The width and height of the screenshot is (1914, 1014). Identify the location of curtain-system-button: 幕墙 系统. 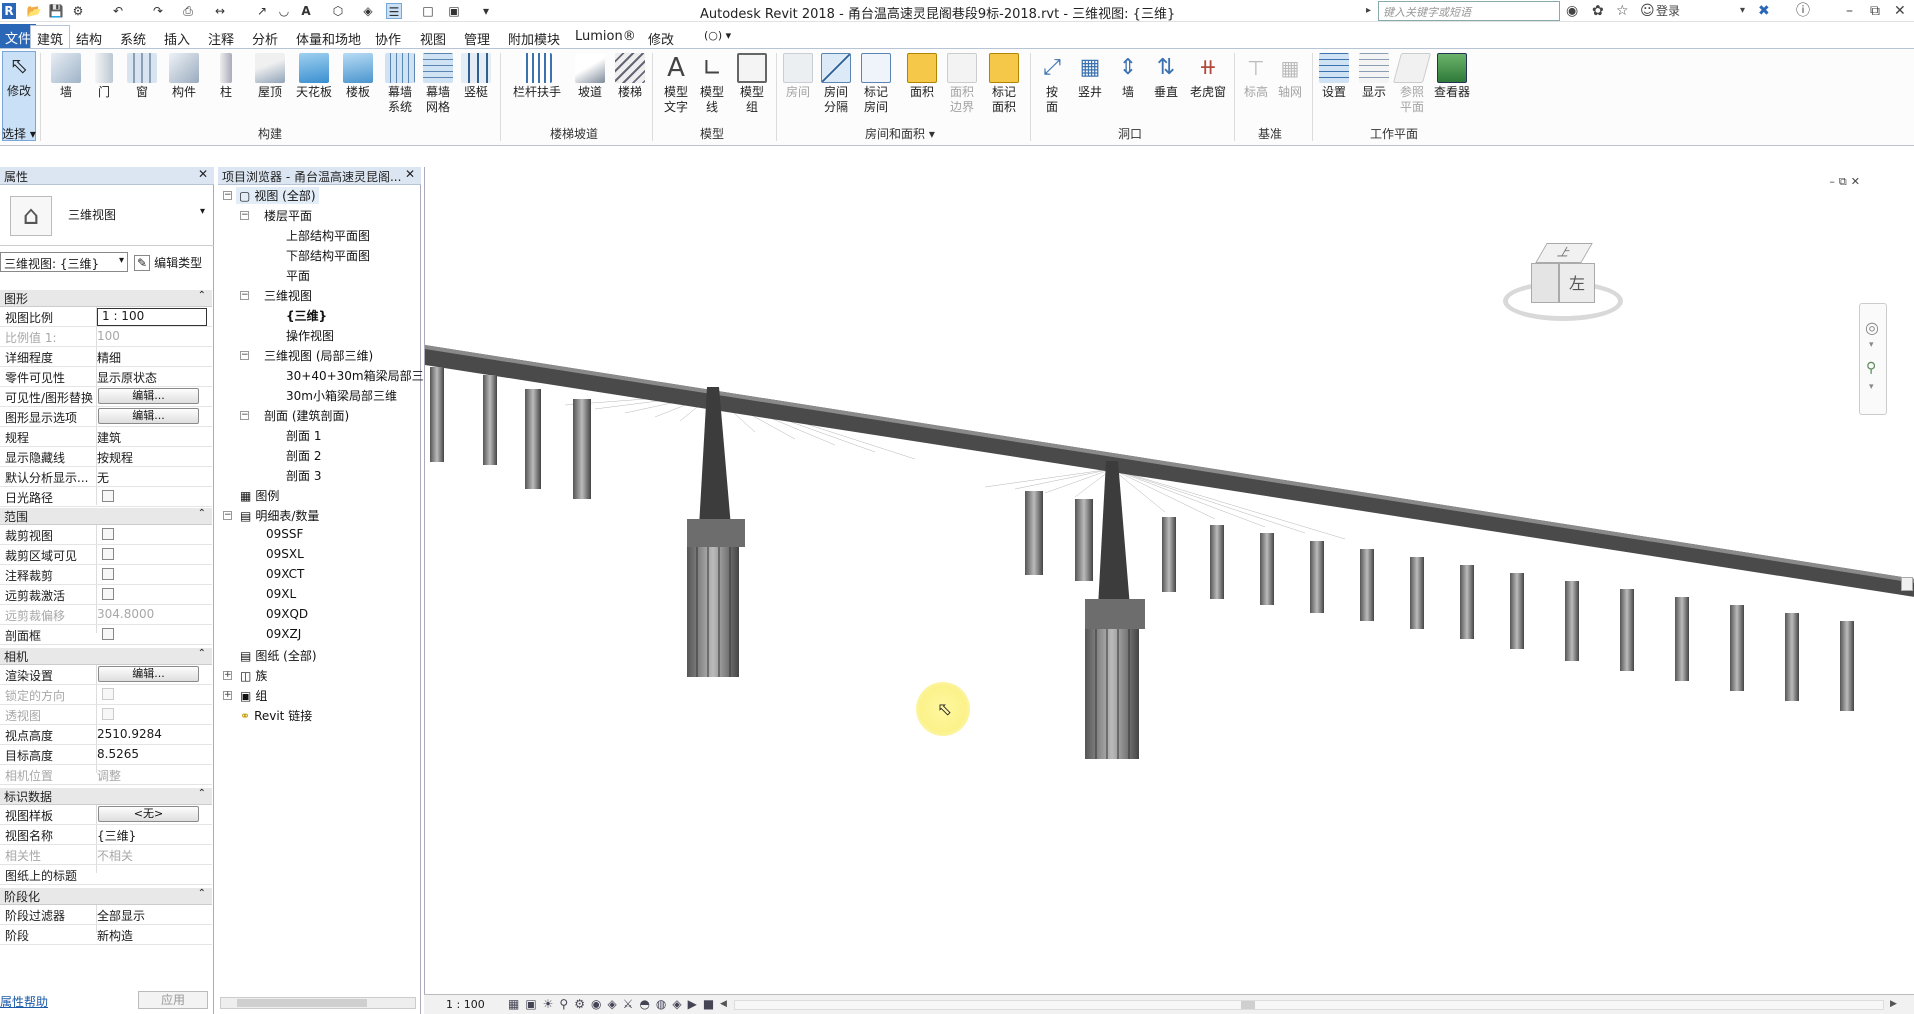
(400, 84).